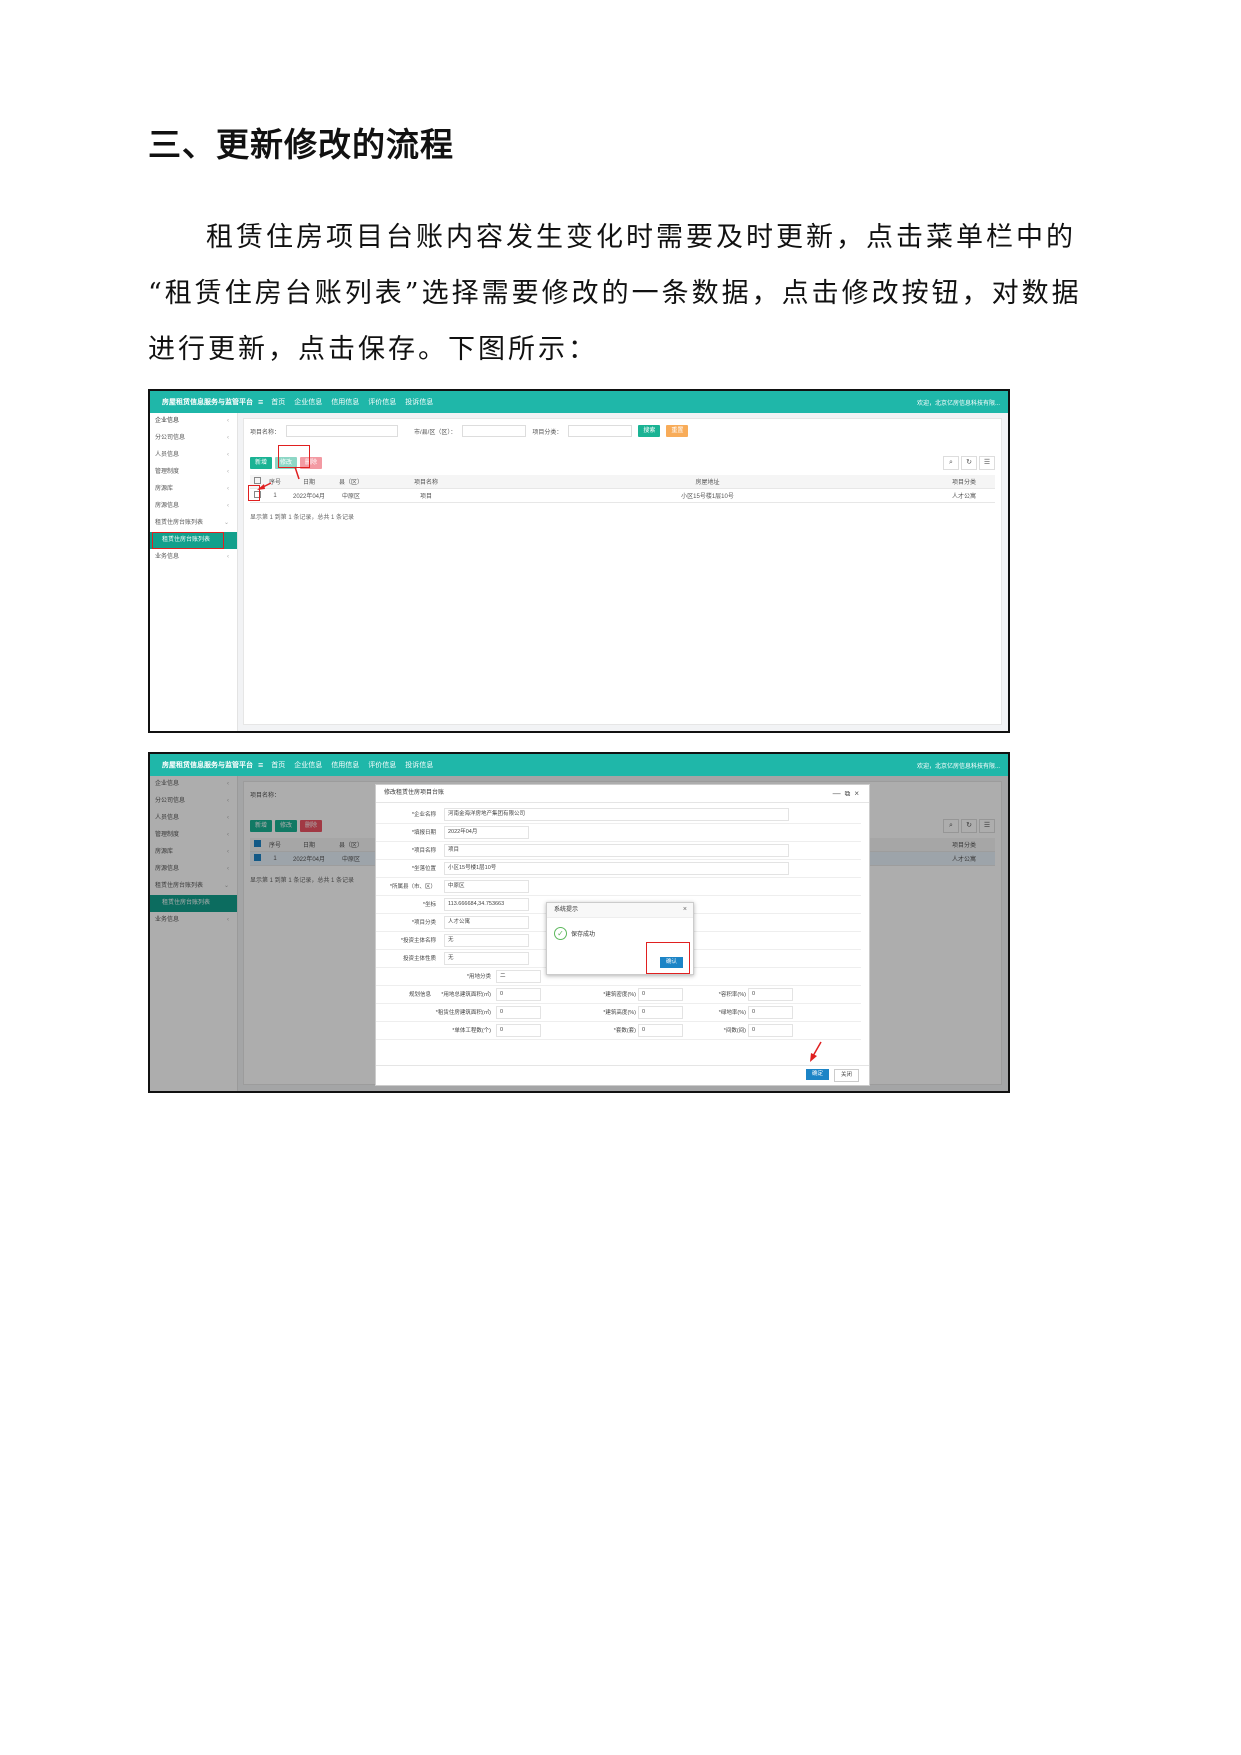  What do you see at coordinates (193, 455) in the screenshot?
I see `sidebar-item-staff: 人员信息 ‹` at bounding box center [193, 455].